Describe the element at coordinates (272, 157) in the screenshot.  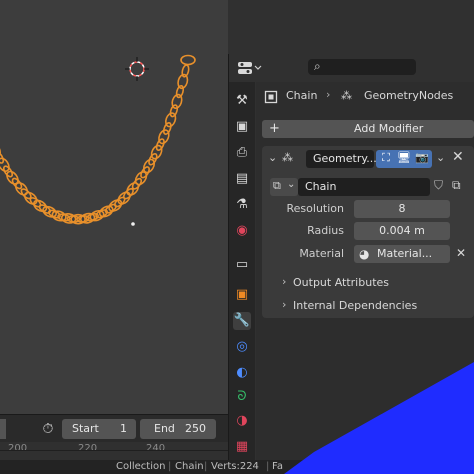
I see `collapse-chevron-icon: ⌄` at that location.